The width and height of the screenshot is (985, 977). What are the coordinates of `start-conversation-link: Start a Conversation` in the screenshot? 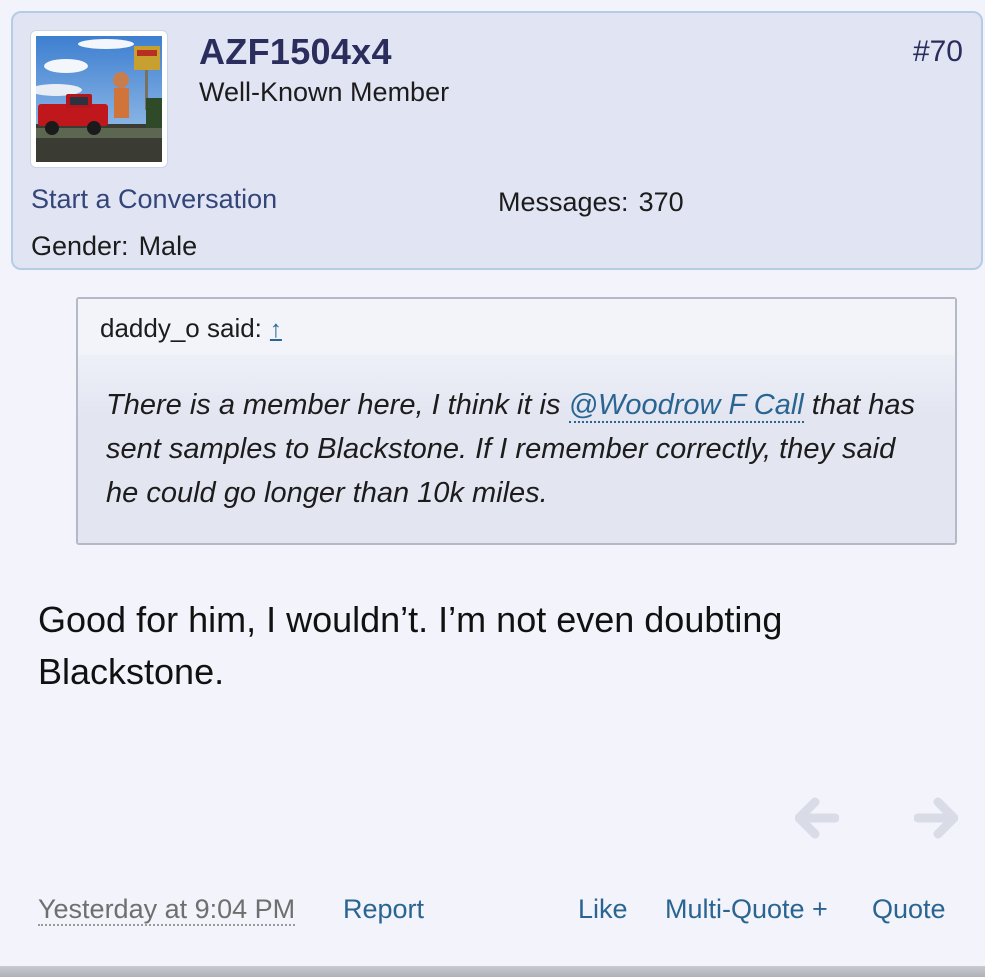 It's located at (154, 199).